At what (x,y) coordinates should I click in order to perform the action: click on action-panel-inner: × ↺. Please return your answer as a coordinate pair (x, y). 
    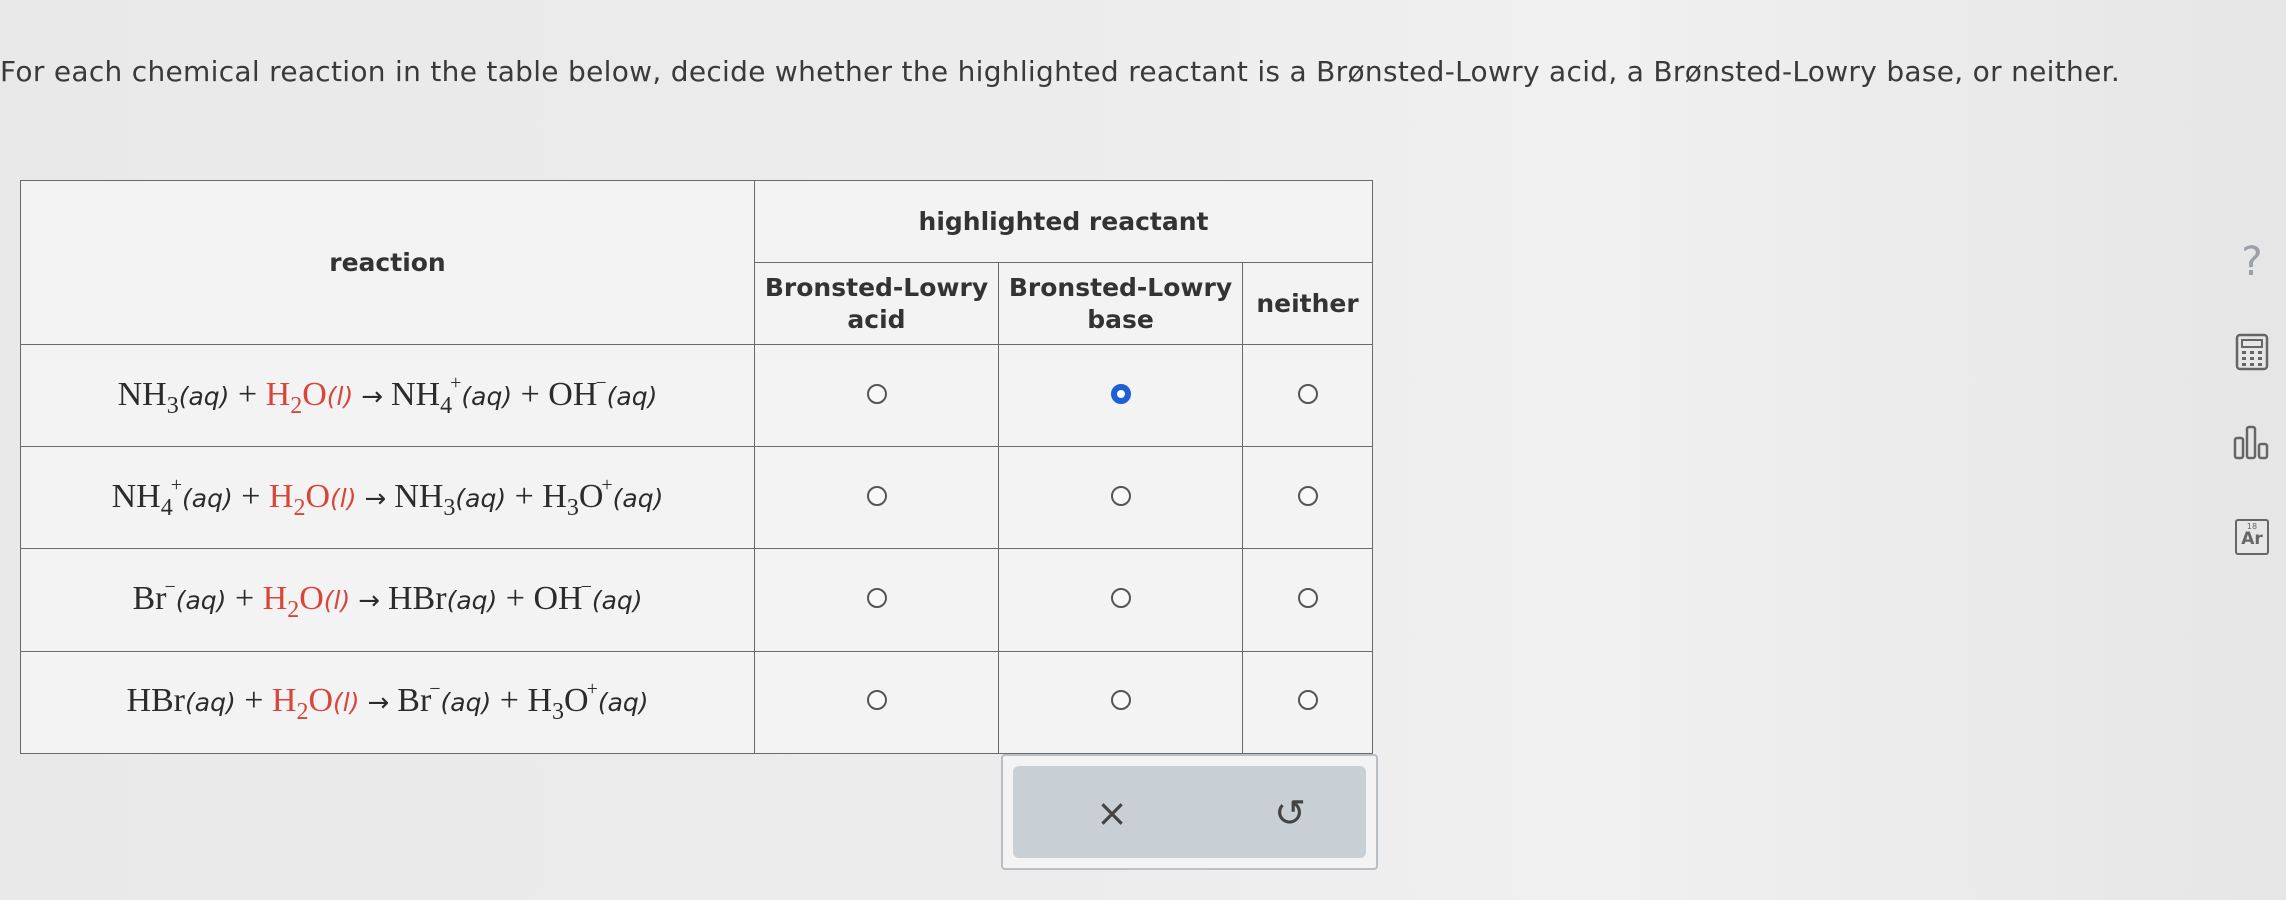
    Looking at the image, I should click on (1189, 812).